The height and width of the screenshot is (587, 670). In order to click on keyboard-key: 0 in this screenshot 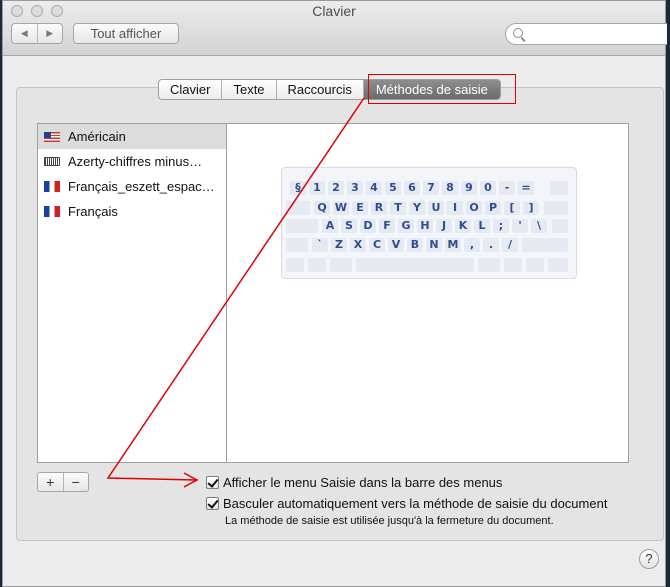, I will do `click(488, 188)`.